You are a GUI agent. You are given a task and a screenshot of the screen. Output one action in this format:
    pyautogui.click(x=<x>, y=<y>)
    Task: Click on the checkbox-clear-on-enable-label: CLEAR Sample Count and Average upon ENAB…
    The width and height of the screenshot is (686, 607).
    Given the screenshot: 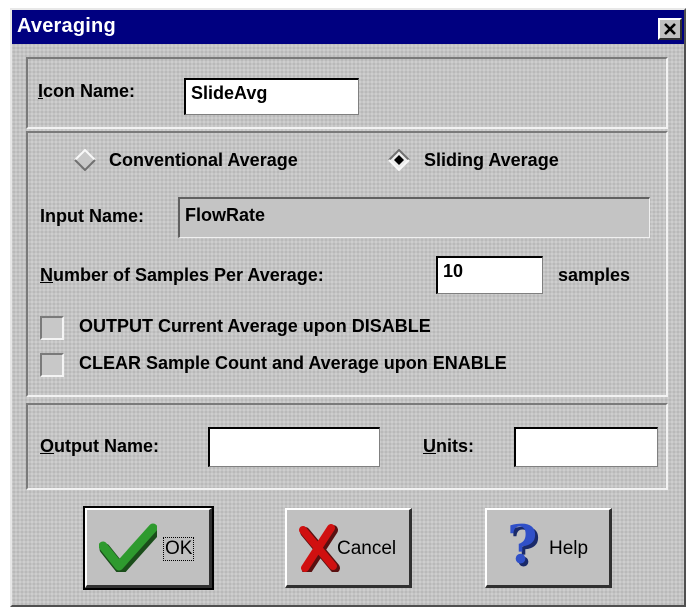 What is the action you would take?
    pyautogui.click(x=293, y=363)
    